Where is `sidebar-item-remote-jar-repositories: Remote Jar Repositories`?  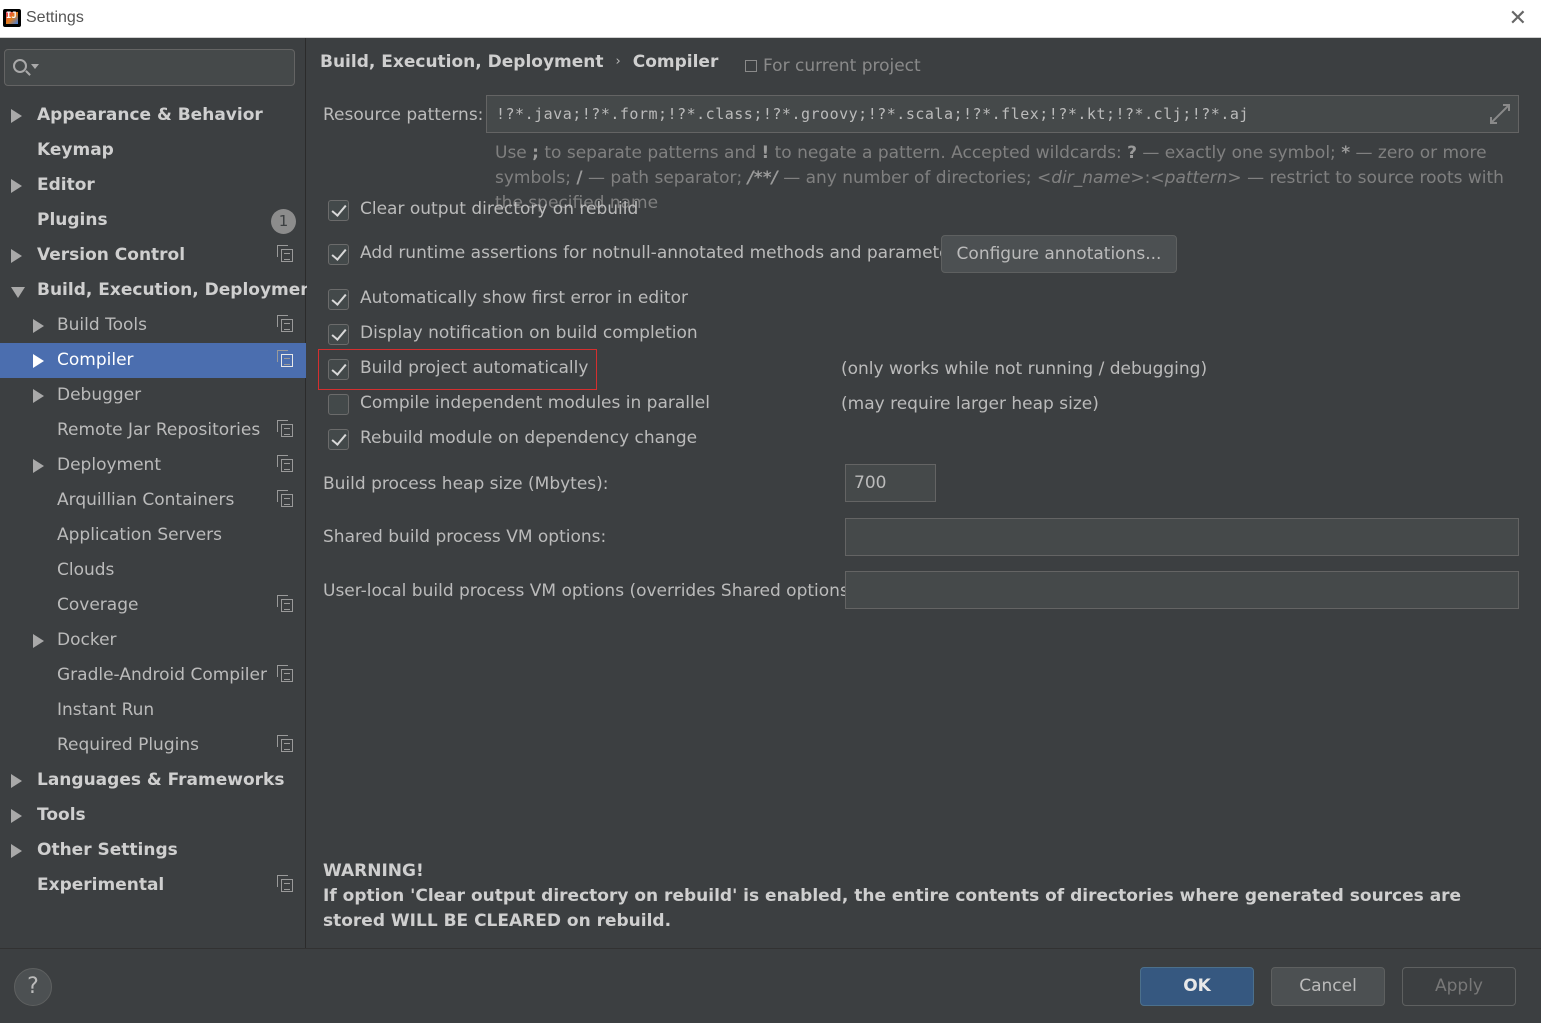 sidebar-item-remote-jar-repositories: Remote Jar Repositories is located at coordinates (153, 430).